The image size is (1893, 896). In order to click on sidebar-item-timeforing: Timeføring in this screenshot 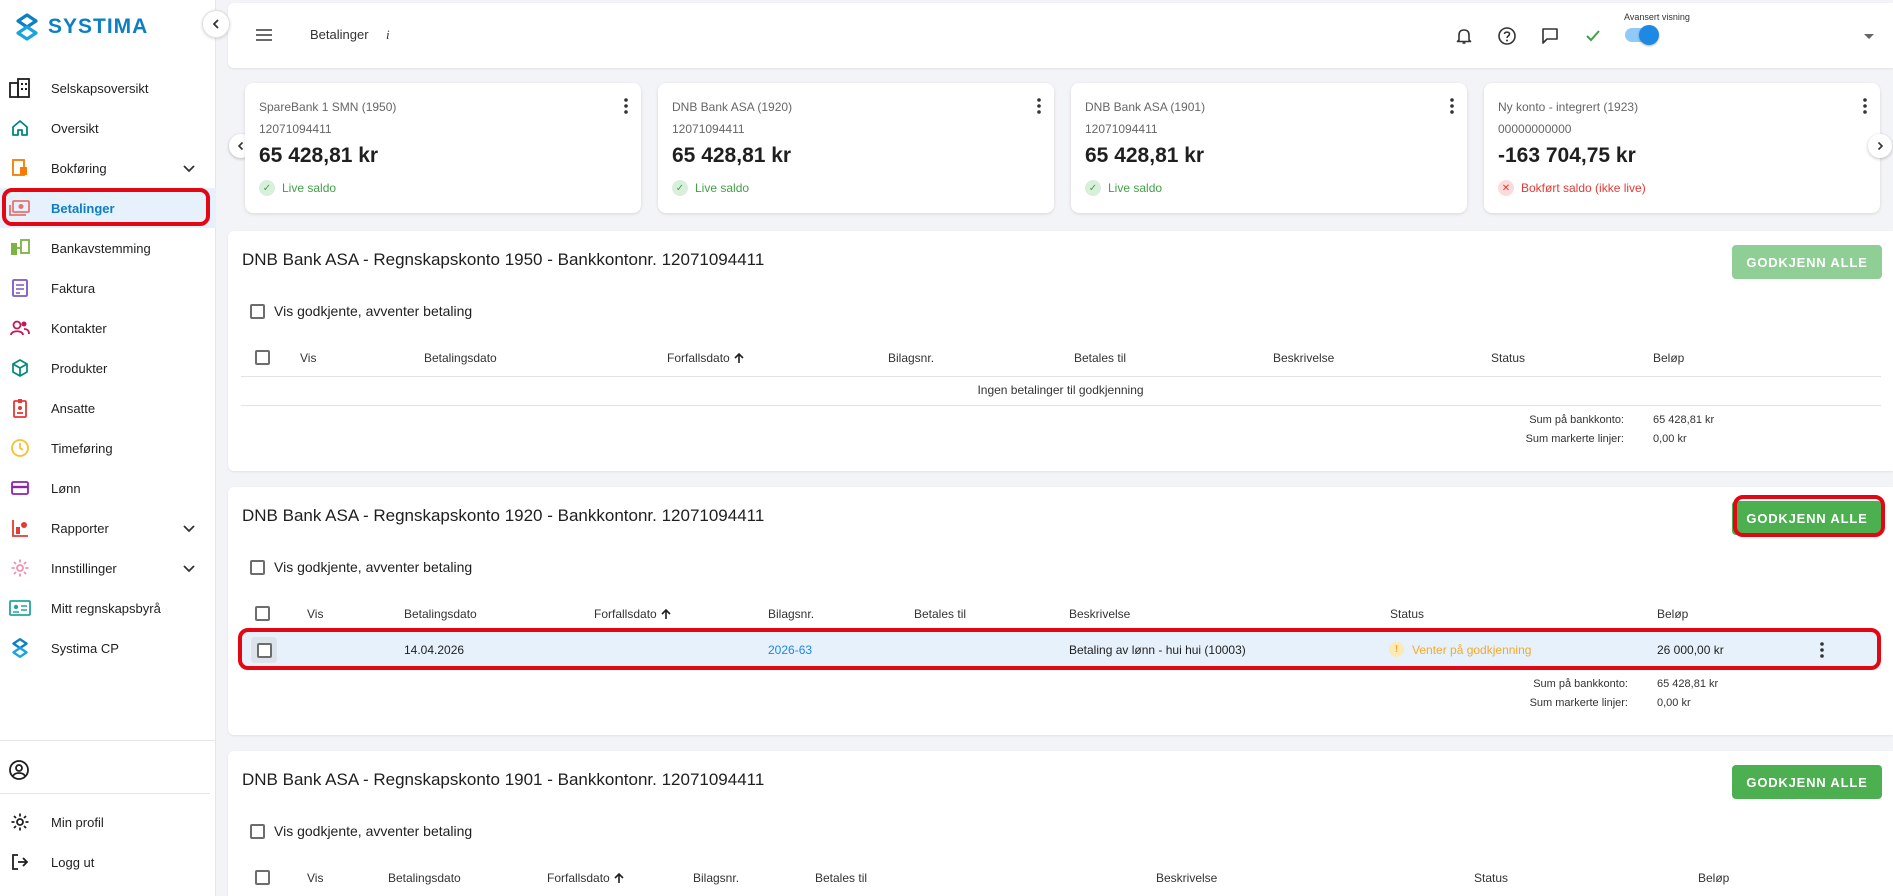, I will do `click(108, 448)`.